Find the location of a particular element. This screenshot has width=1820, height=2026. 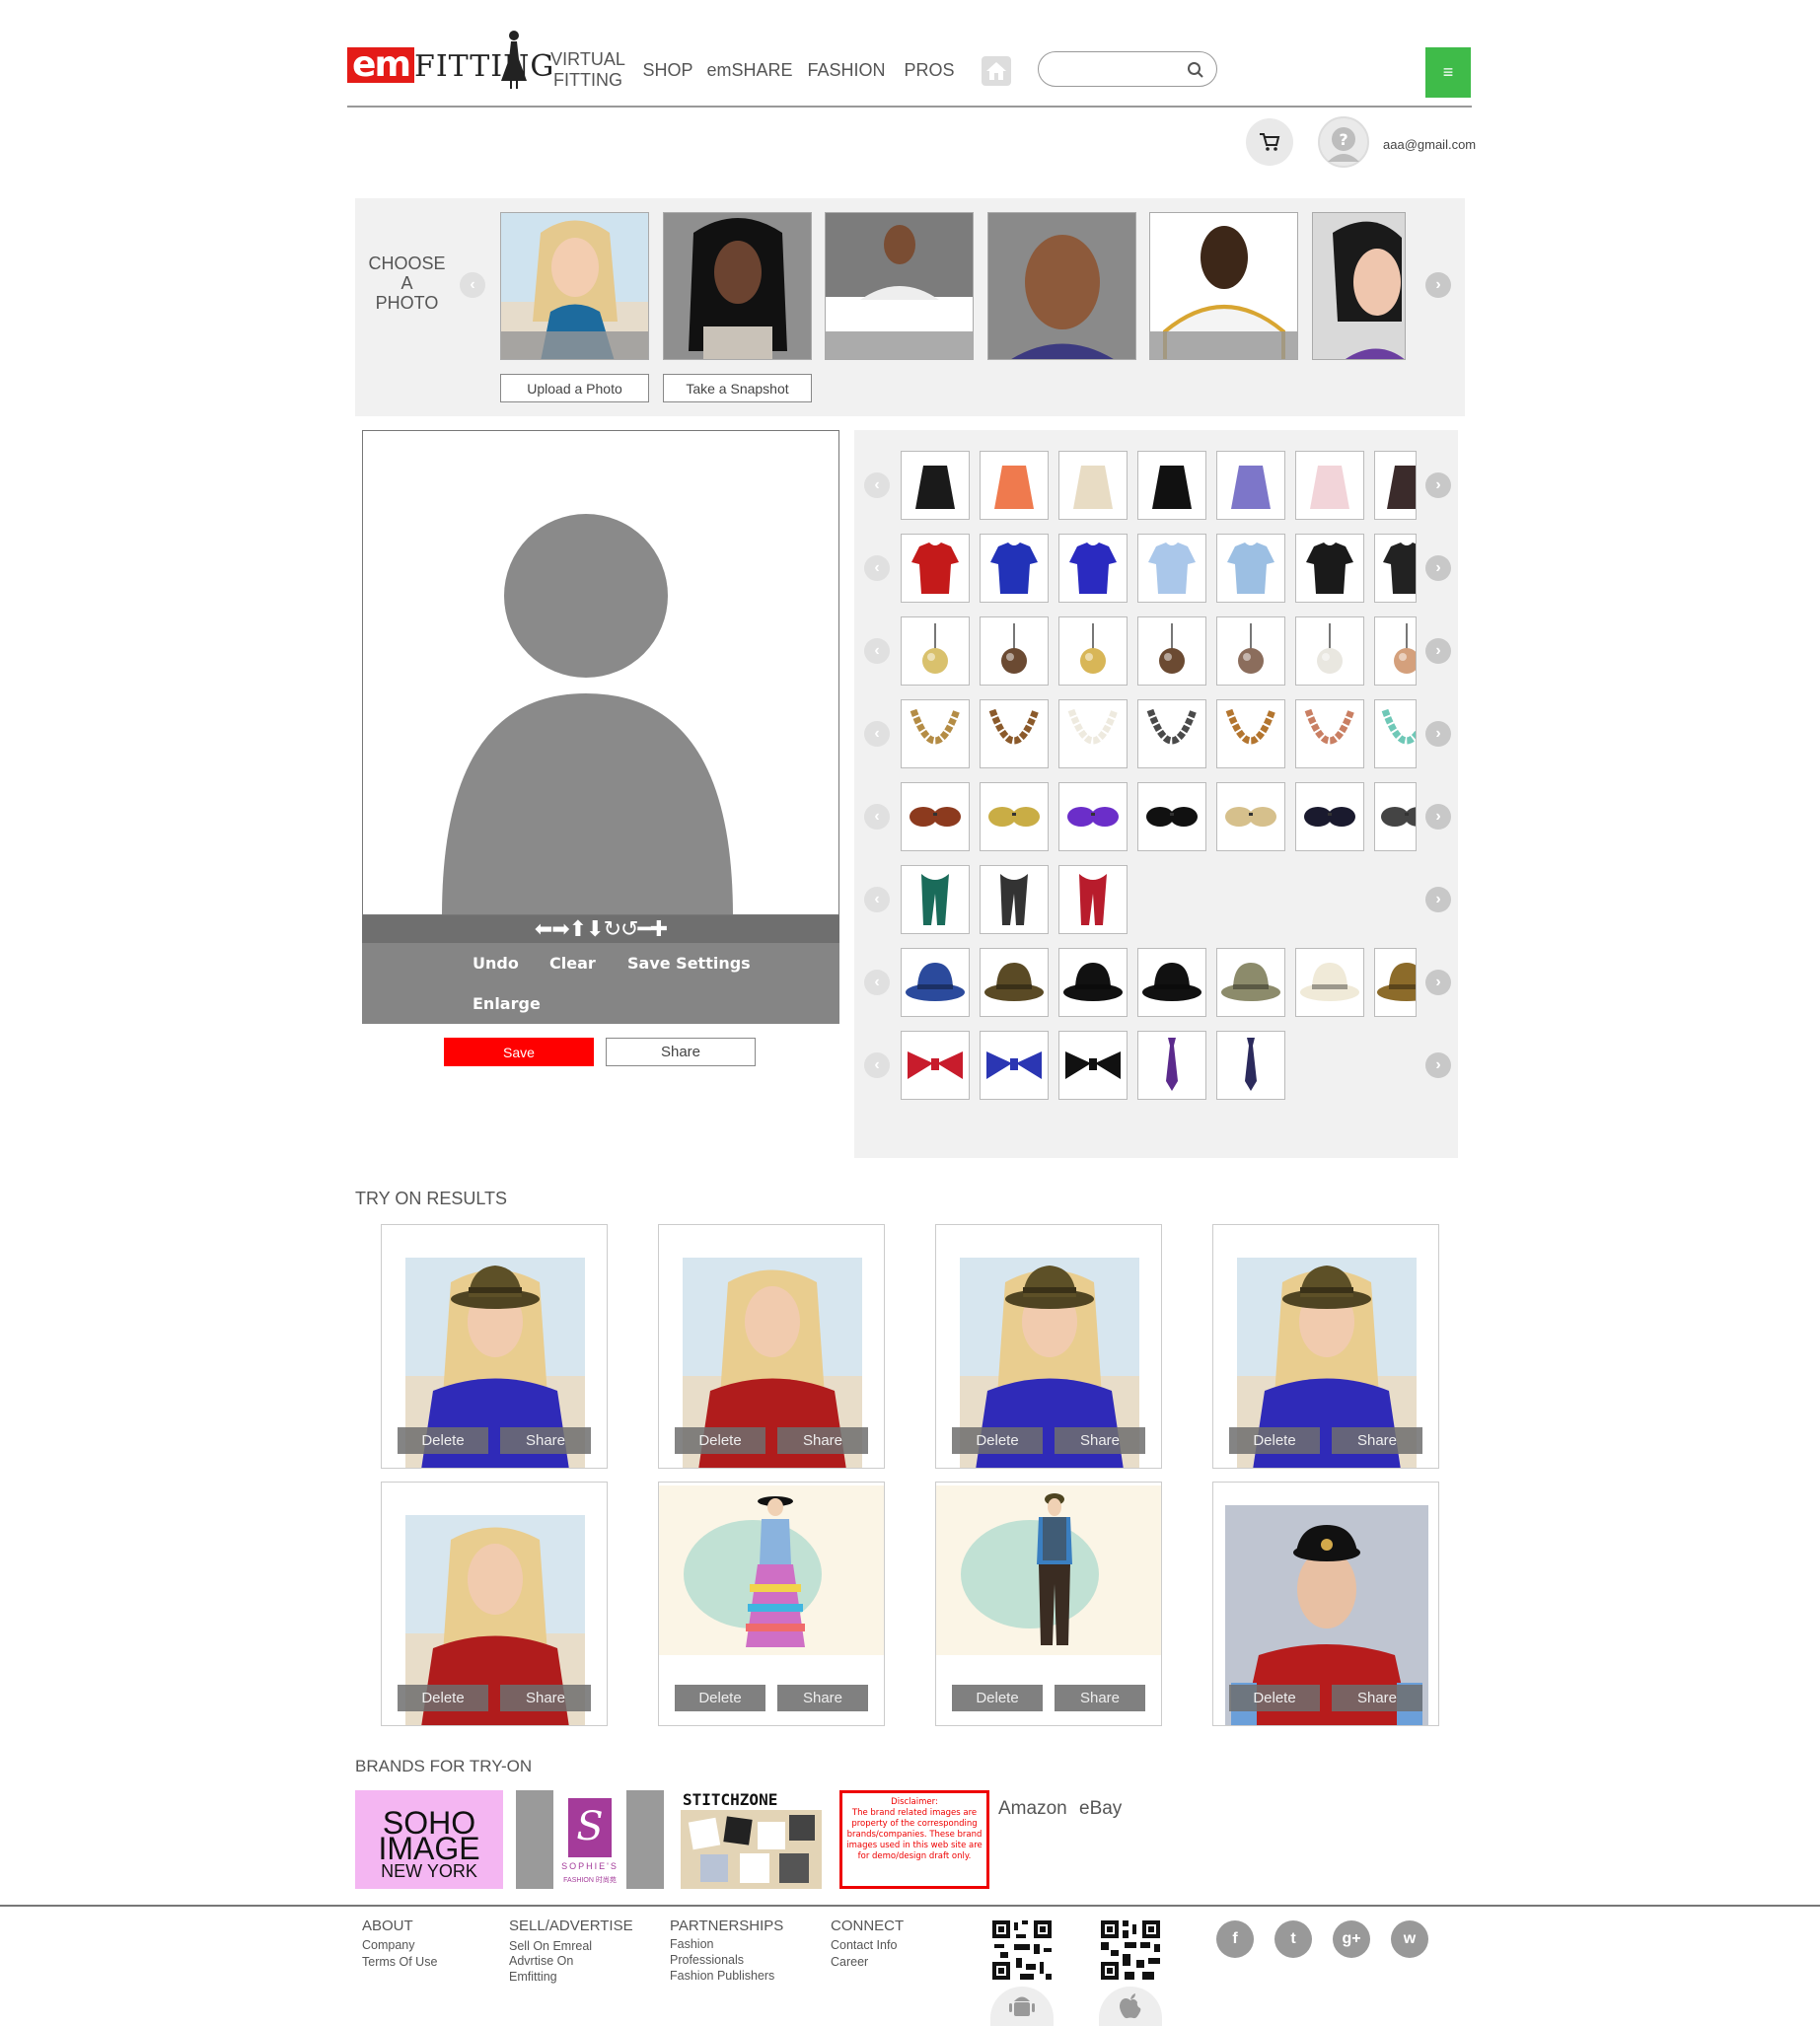

brand-ebay-link: eBay is located at coordinates (1100, 1809).